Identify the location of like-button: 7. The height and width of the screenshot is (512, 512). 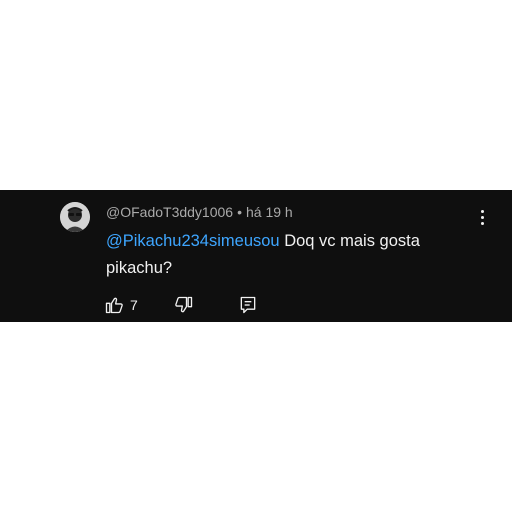
(121, 305).